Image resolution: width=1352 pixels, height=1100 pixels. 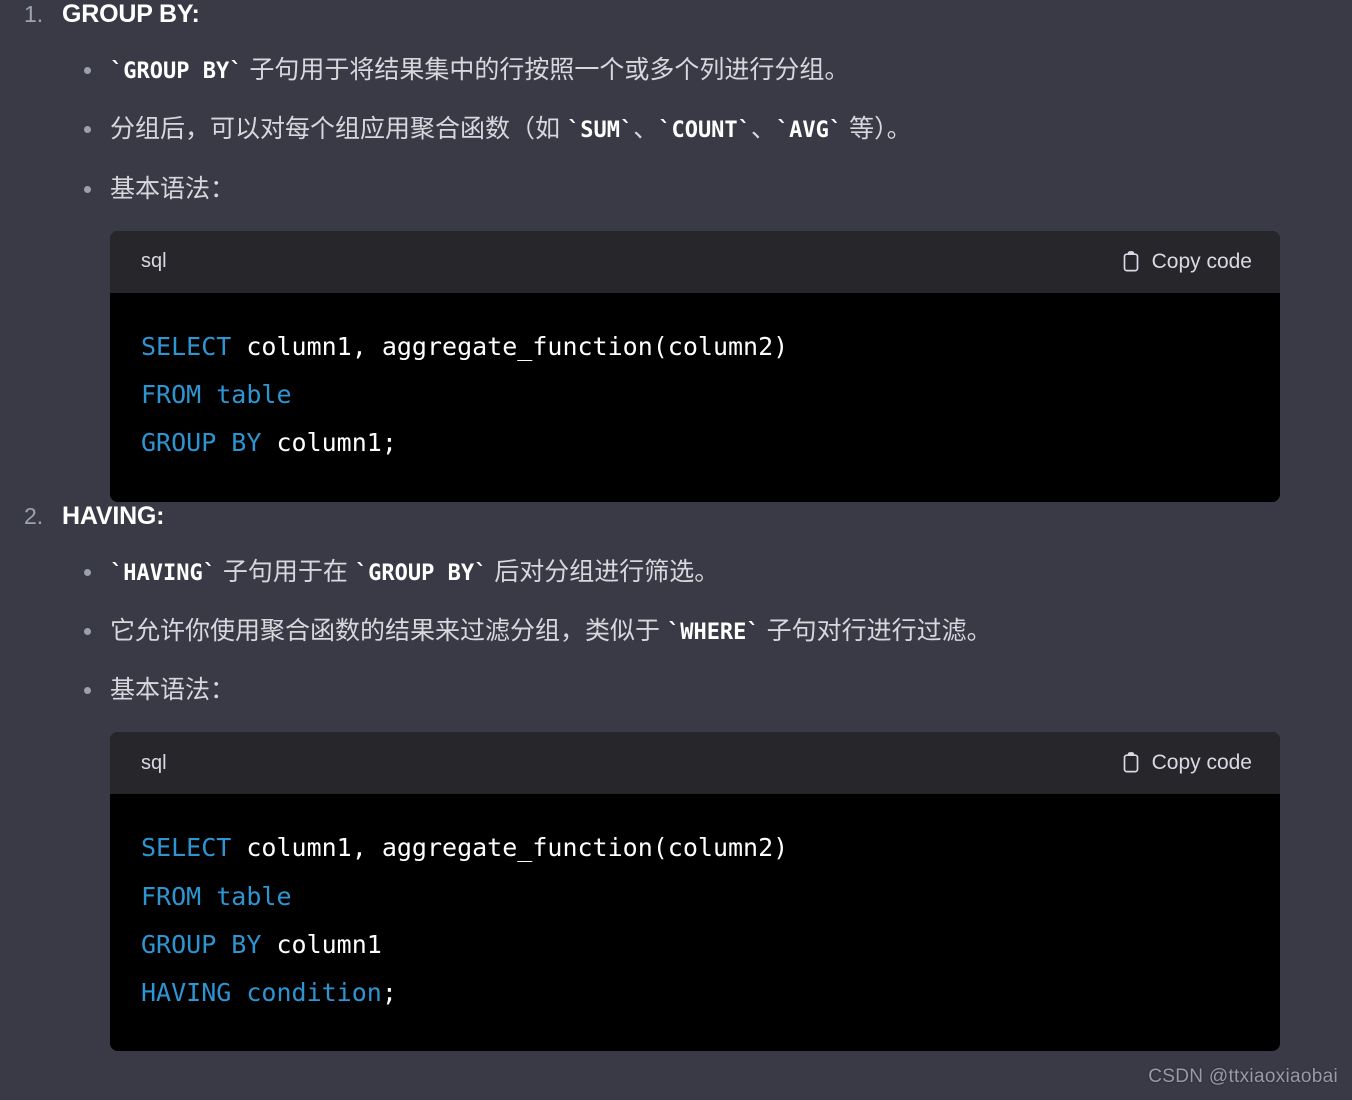 What do you see at coordinates (388, 630) in the screenshot?
I see `bullet-text: 它允许你使用聚合函数的结果来过滤分组，类似于` at bounding box center [388, 630].